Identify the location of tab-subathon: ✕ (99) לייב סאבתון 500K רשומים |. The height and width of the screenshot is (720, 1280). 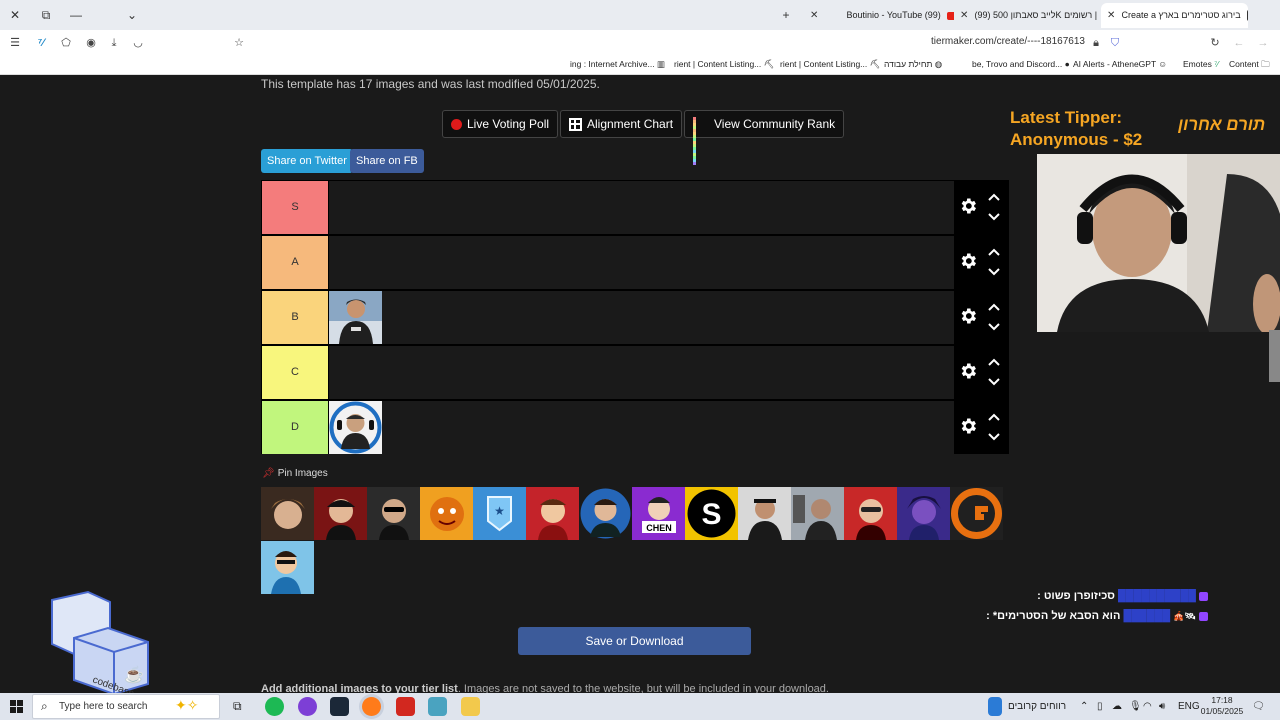
(1026, 15).